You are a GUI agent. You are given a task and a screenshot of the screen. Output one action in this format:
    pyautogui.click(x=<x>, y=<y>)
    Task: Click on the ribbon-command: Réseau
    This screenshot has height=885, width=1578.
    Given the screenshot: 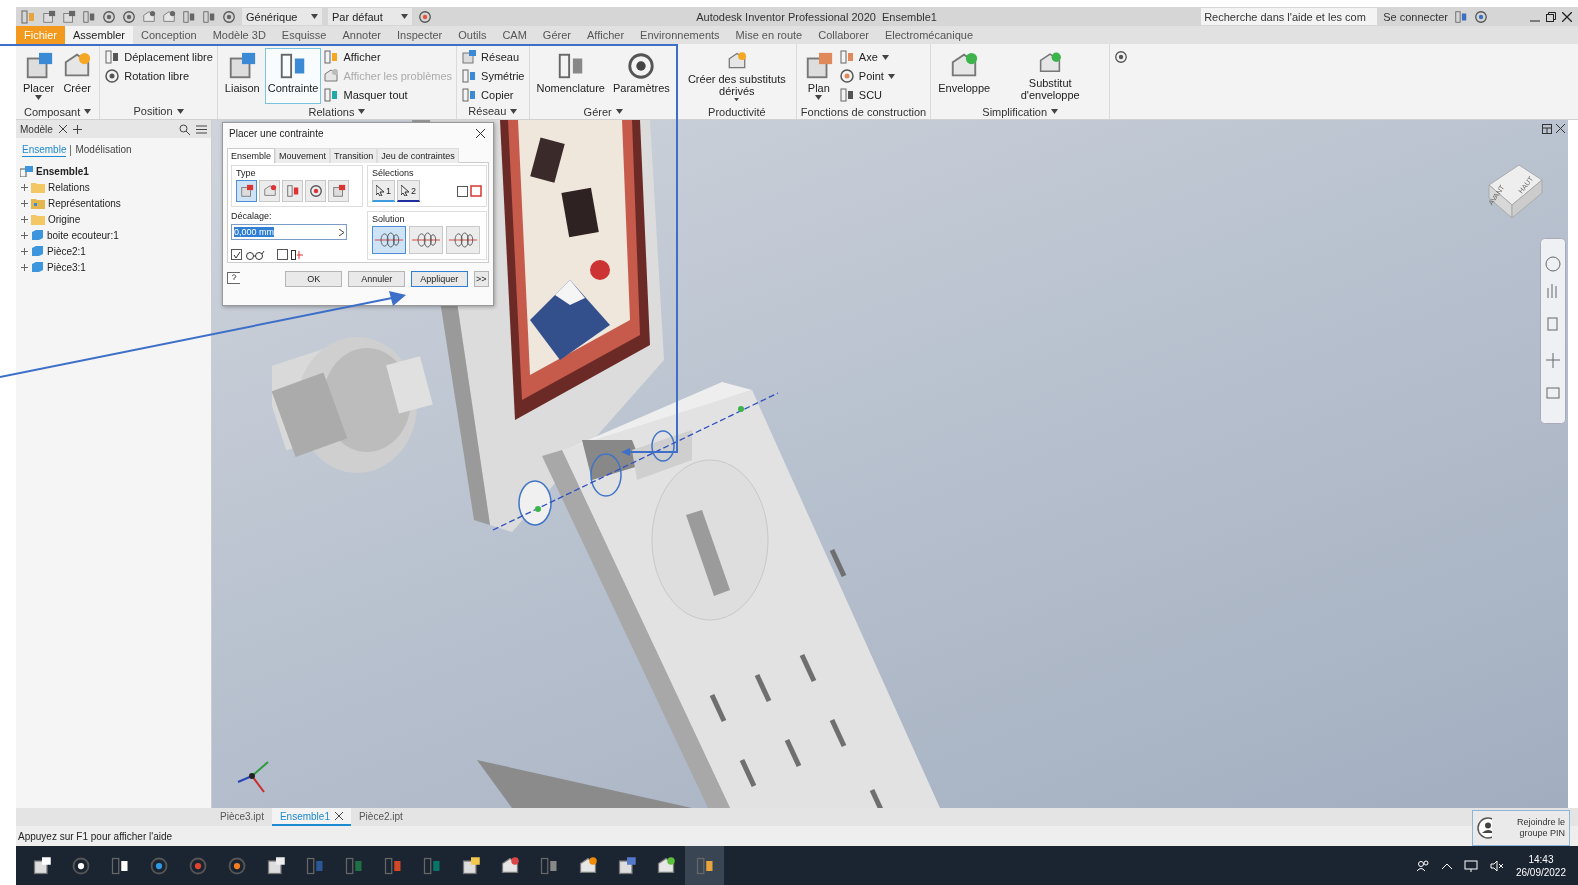 What is the action you would take?
    pyautogui.click(x=493, y=57)
    